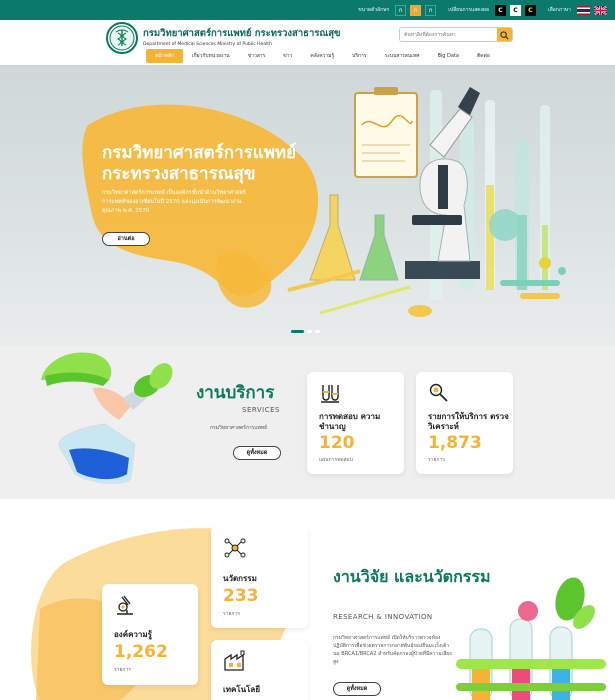 The image size is (615, 700). Describe the element at coordinates (559, 10) in the screenshot. I see `language-label: เลือกภาษา` at that location.